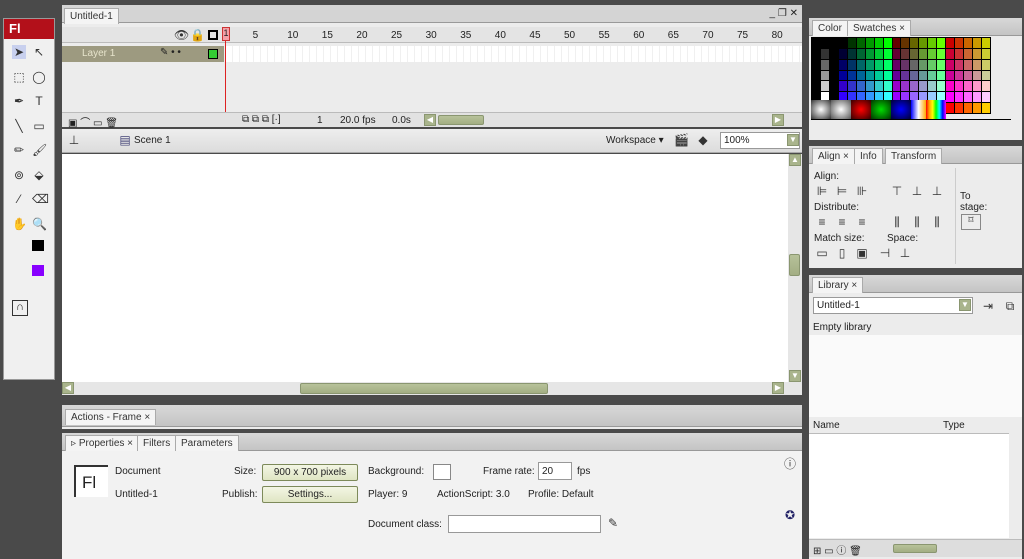  Describe the element at coordinates (39, 101) in the screenshot. I see `text-tool-icon: T` at that location.